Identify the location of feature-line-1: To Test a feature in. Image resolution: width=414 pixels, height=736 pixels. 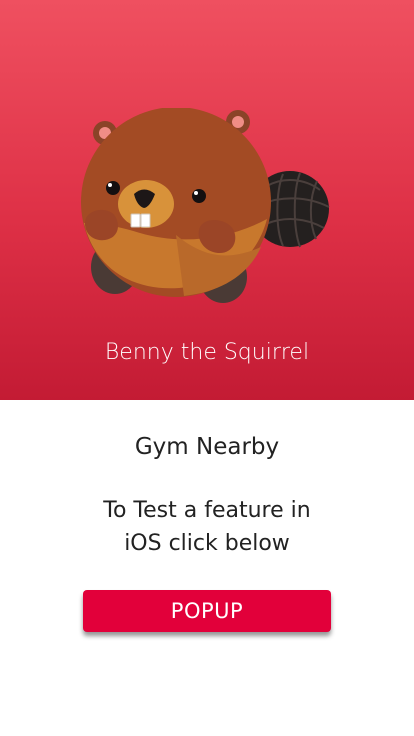
(207, 510).